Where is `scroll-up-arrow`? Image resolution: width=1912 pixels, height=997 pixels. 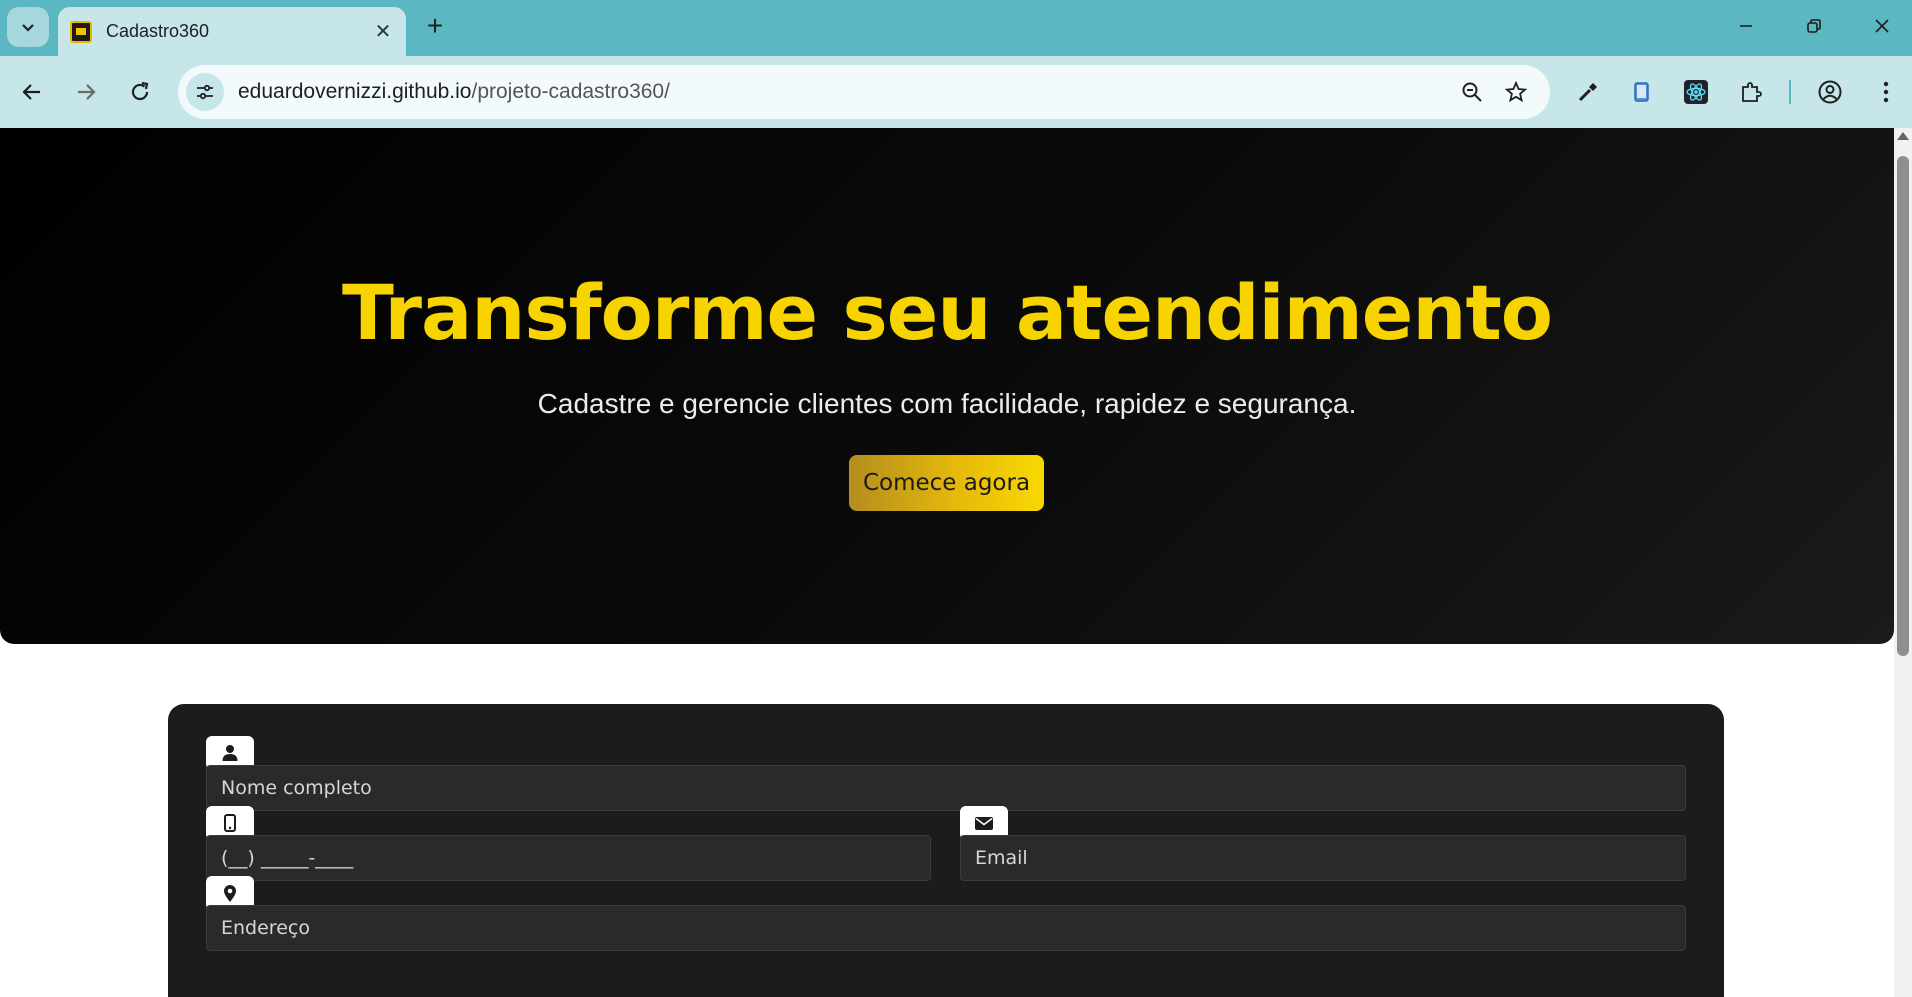 scroll-up-arrow is located at coordinates (1903, 136).